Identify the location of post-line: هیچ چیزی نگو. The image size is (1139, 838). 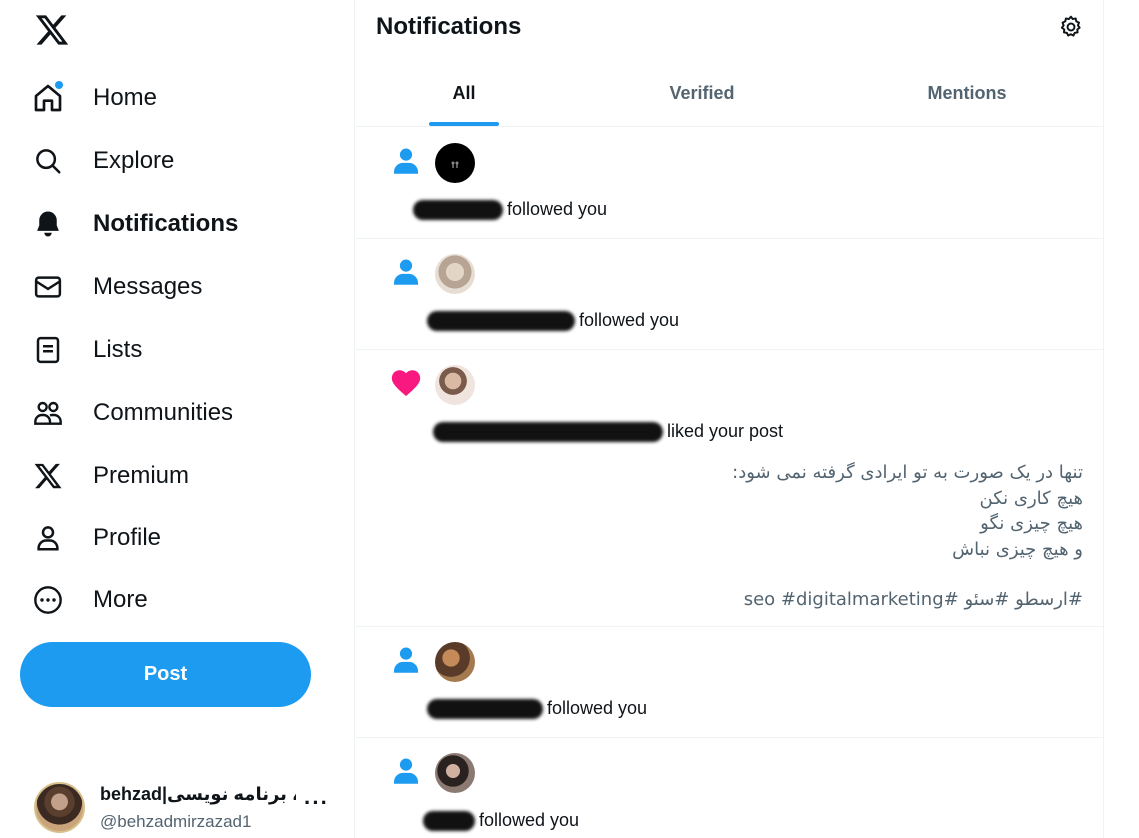
(1031, 523).